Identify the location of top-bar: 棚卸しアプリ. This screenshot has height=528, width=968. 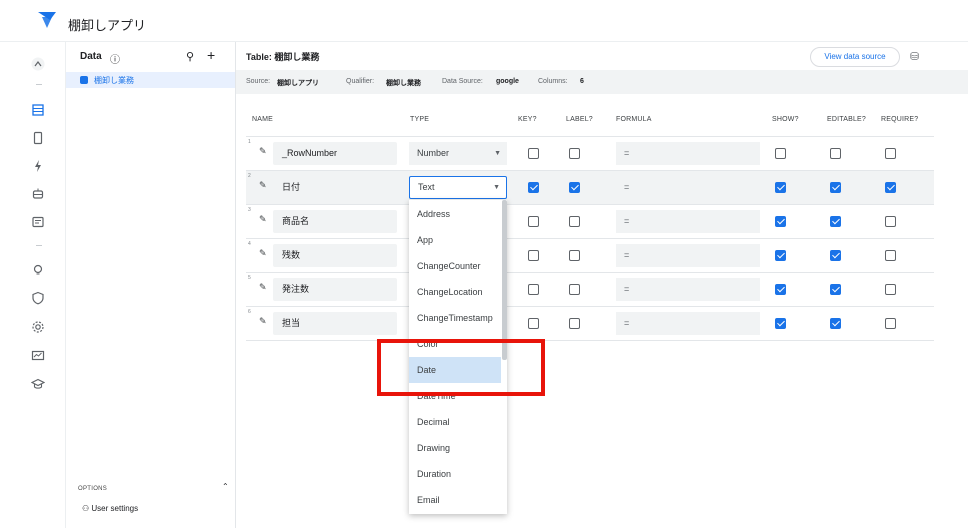
(484, 21).